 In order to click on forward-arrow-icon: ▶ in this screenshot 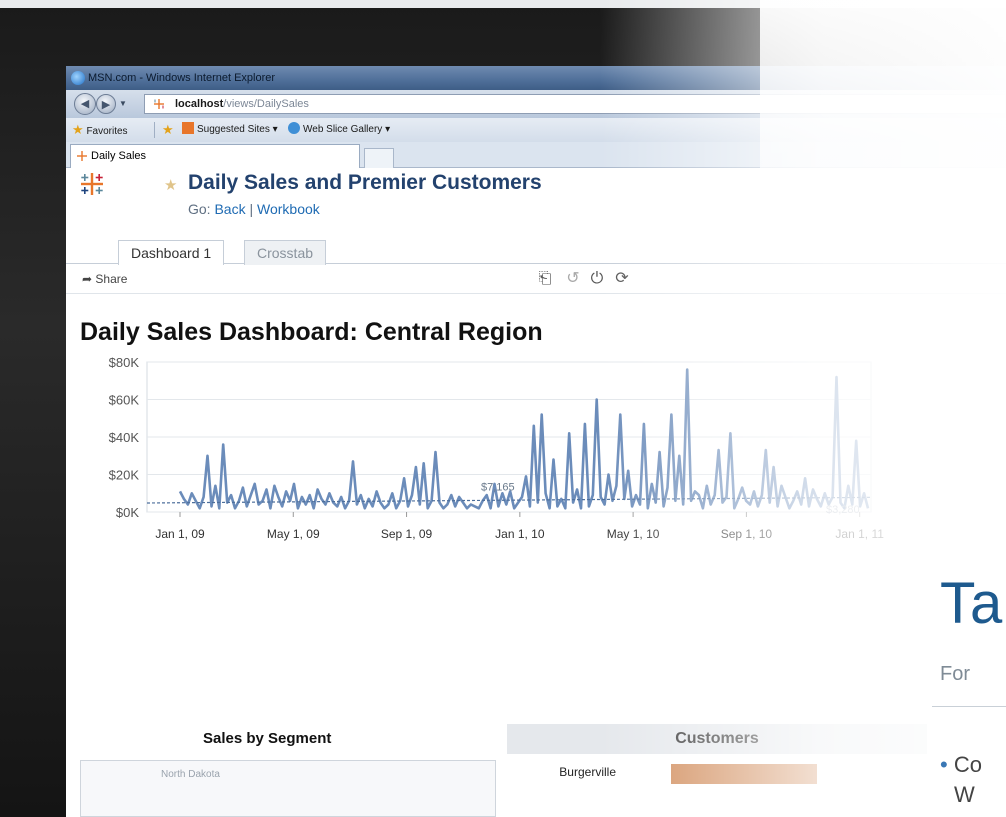, I will do `click(106, 105)`.